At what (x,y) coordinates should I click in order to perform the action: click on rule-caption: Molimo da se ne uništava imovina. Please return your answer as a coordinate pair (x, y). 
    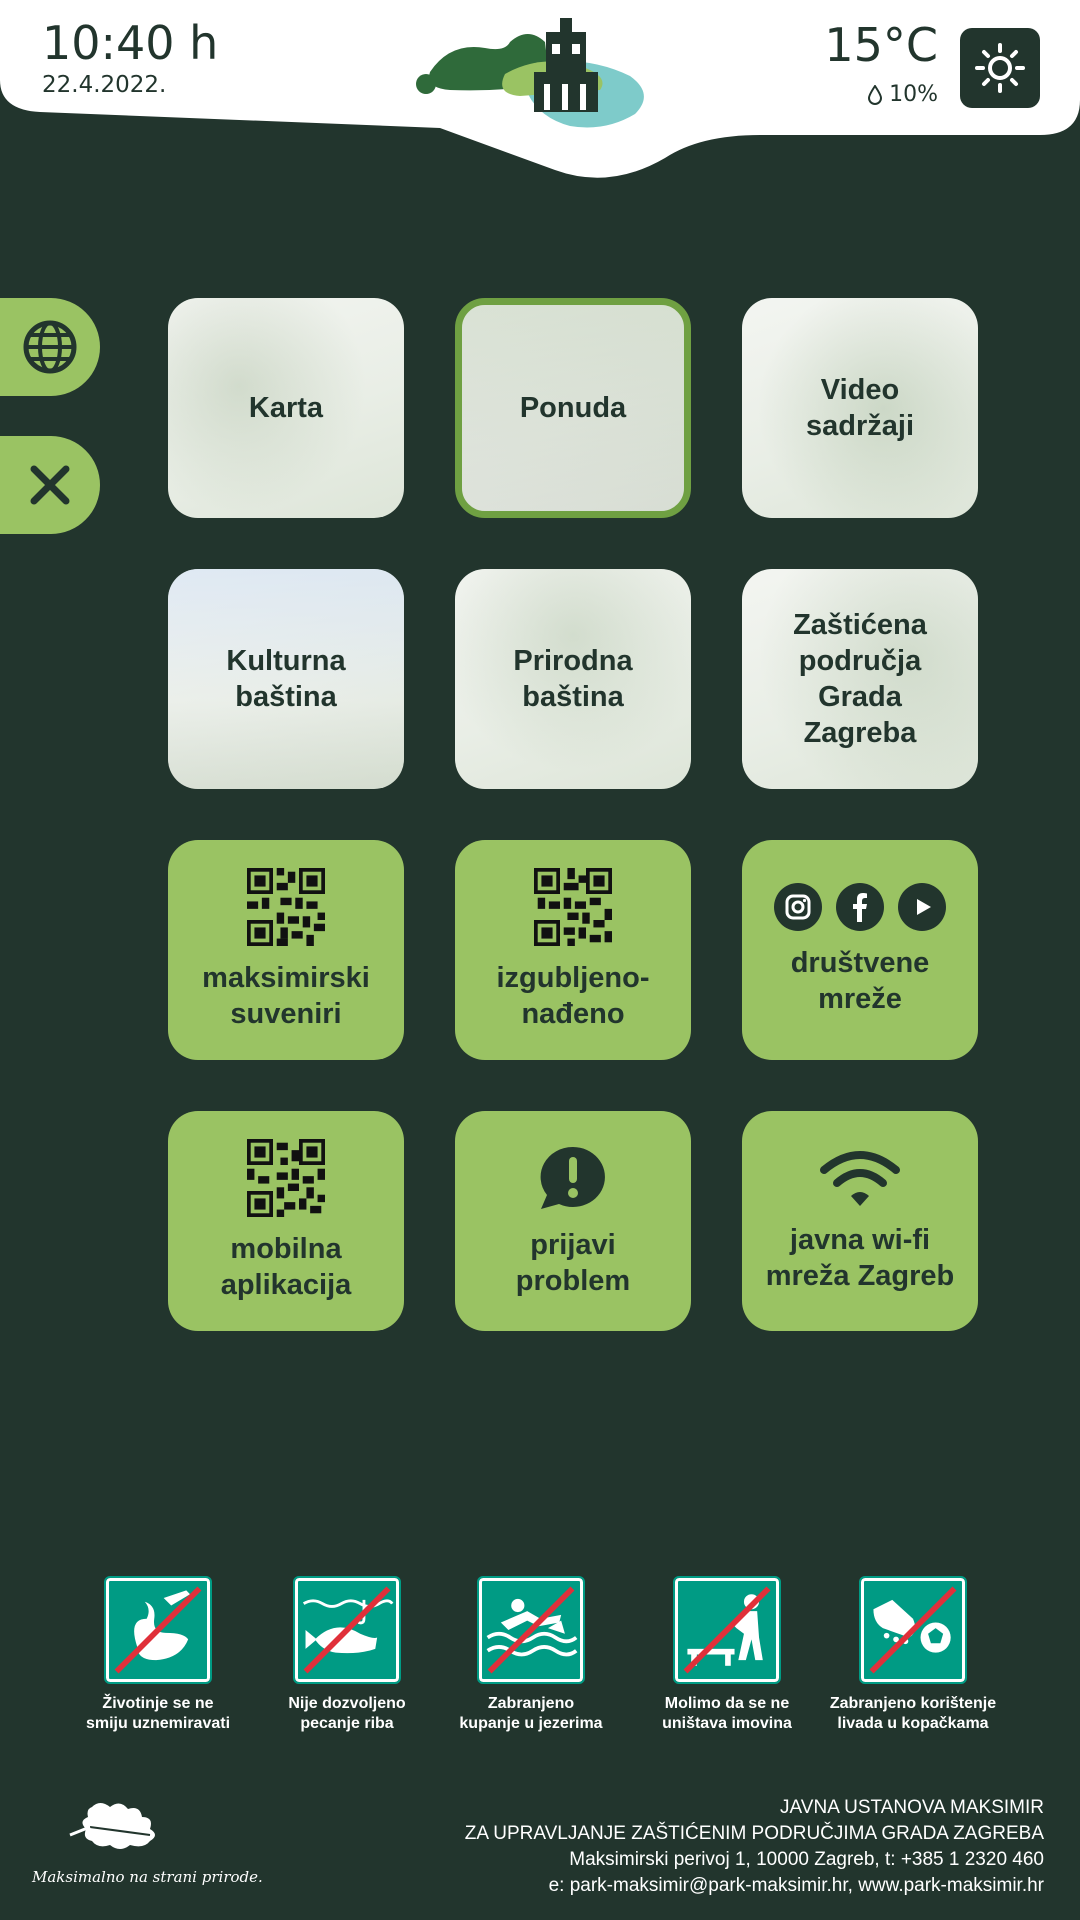
    Looking at the image, I should click on (727, 1714).